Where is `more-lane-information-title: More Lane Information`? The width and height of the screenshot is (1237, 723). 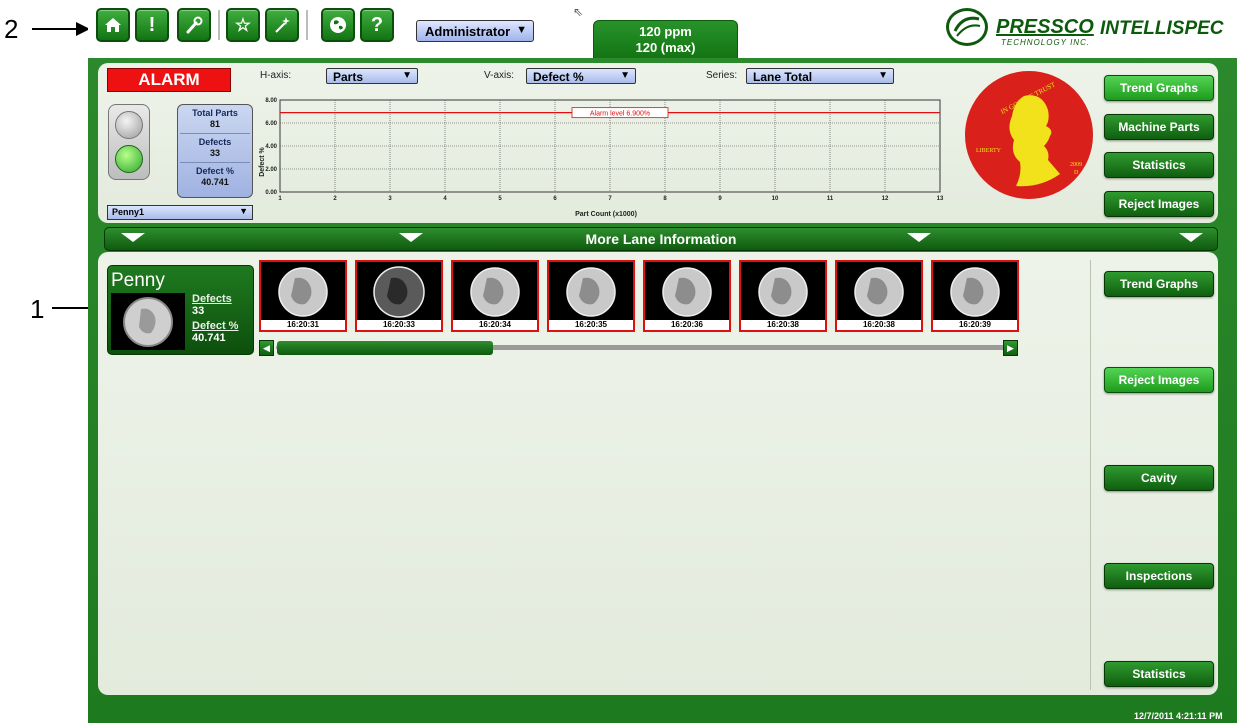 more-lane-information-title: More Lane Information is located at coordinates (661, 239).